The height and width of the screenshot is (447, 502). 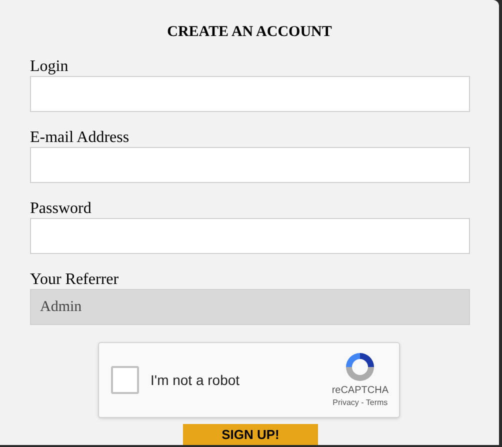 I want to click on captcha-checkbox, so click(x=124, y=380).